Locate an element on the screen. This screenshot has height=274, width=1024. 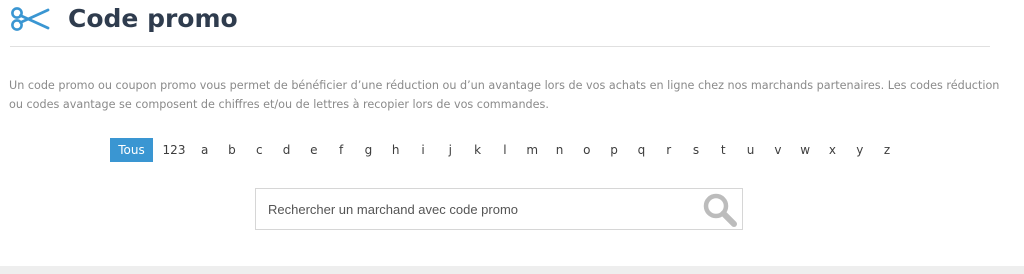
filter-e: e is located at coordinates (313, 150).